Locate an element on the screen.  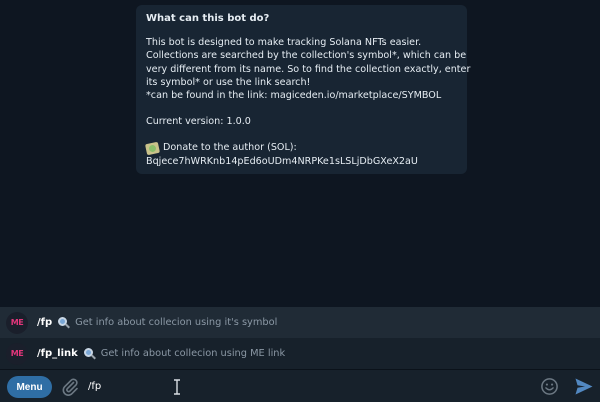
paperclip-icon is located at coordinates (70, 386).